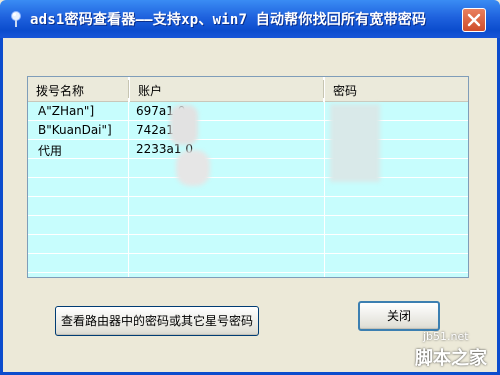  I want to click on window-title: ads1密码查看器——支持xp、win7 自动帮你找回所有宽带密码, so click(228, 20).